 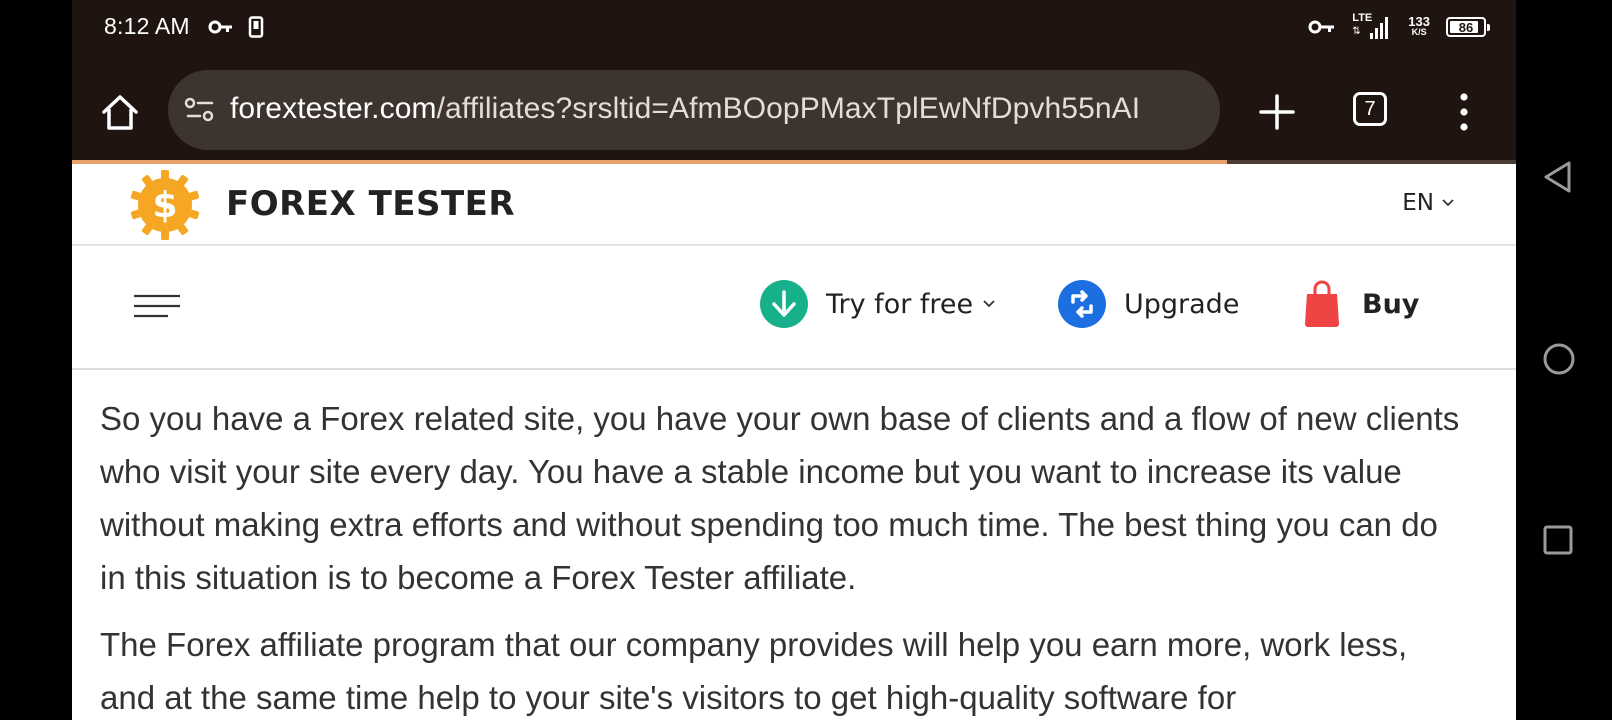 What do you see at coordinates (165, 205) in the screenshot?
I see `forex-tester-logo: $` at bounding box center [165, 205].